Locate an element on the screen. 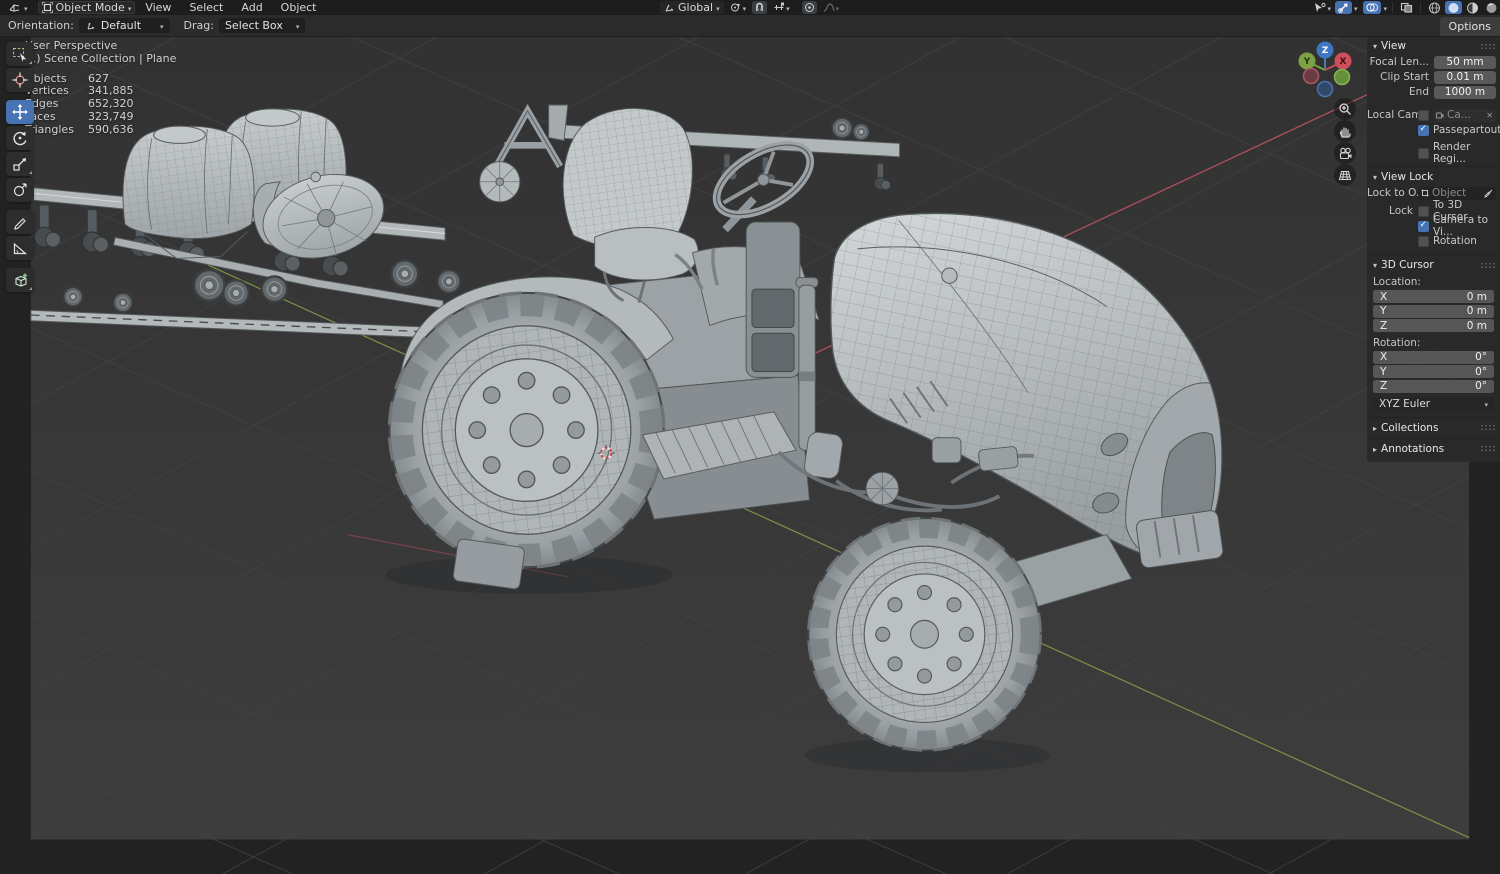  camera-view-button is located at coordinates (1345, 153).